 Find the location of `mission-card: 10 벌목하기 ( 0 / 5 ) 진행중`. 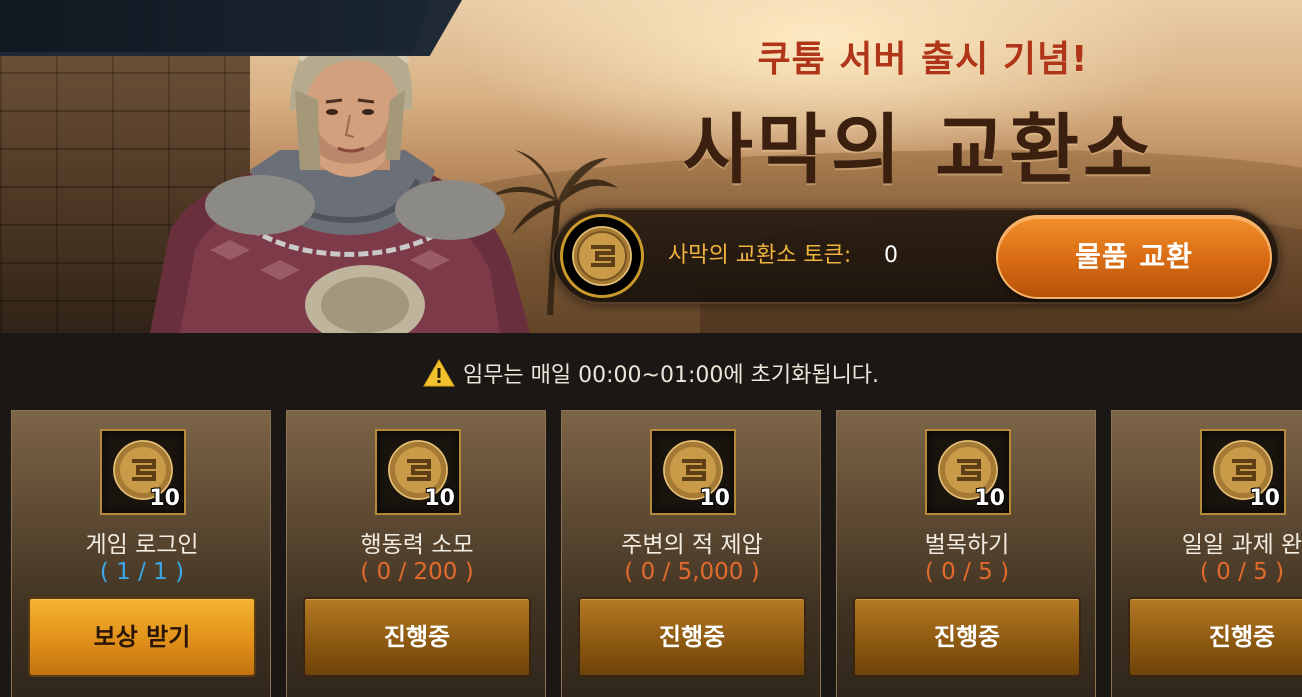

mission-card: 10 벌목하기 ( 0 / 5 ) 진행중 is located at coordinates (966, 553).